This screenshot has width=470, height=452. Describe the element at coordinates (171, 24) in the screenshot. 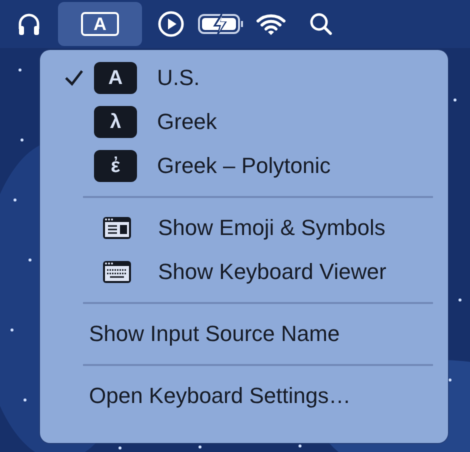

I see `play-icon` at that location.